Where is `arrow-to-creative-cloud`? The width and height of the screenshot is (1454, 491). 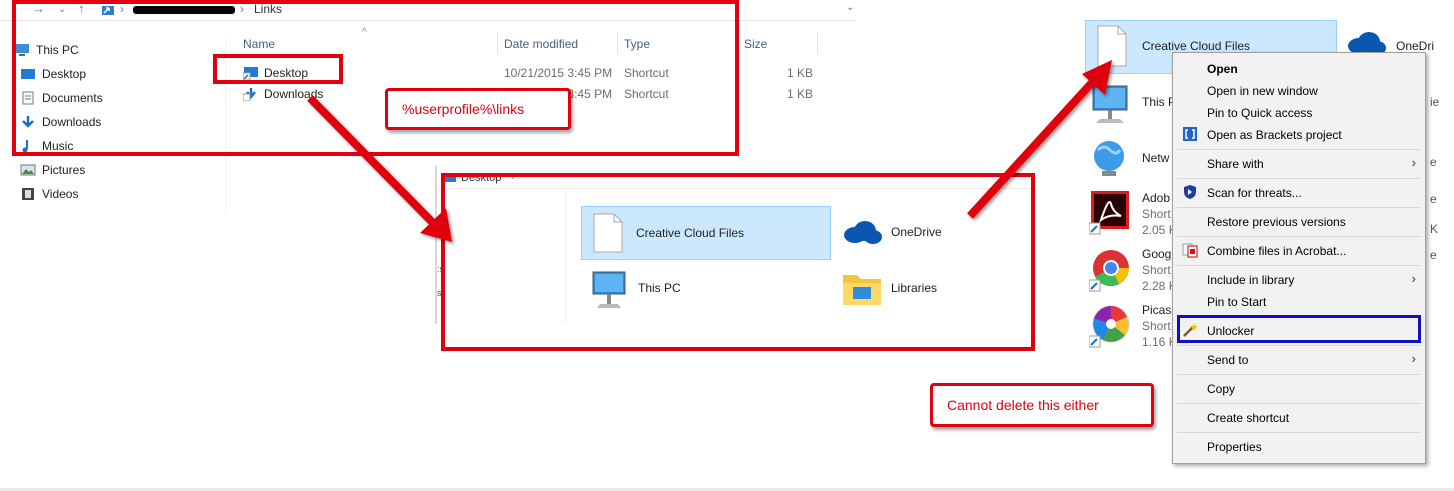
arrow-to-creative-cloud is located at coordinates (1039, 139).